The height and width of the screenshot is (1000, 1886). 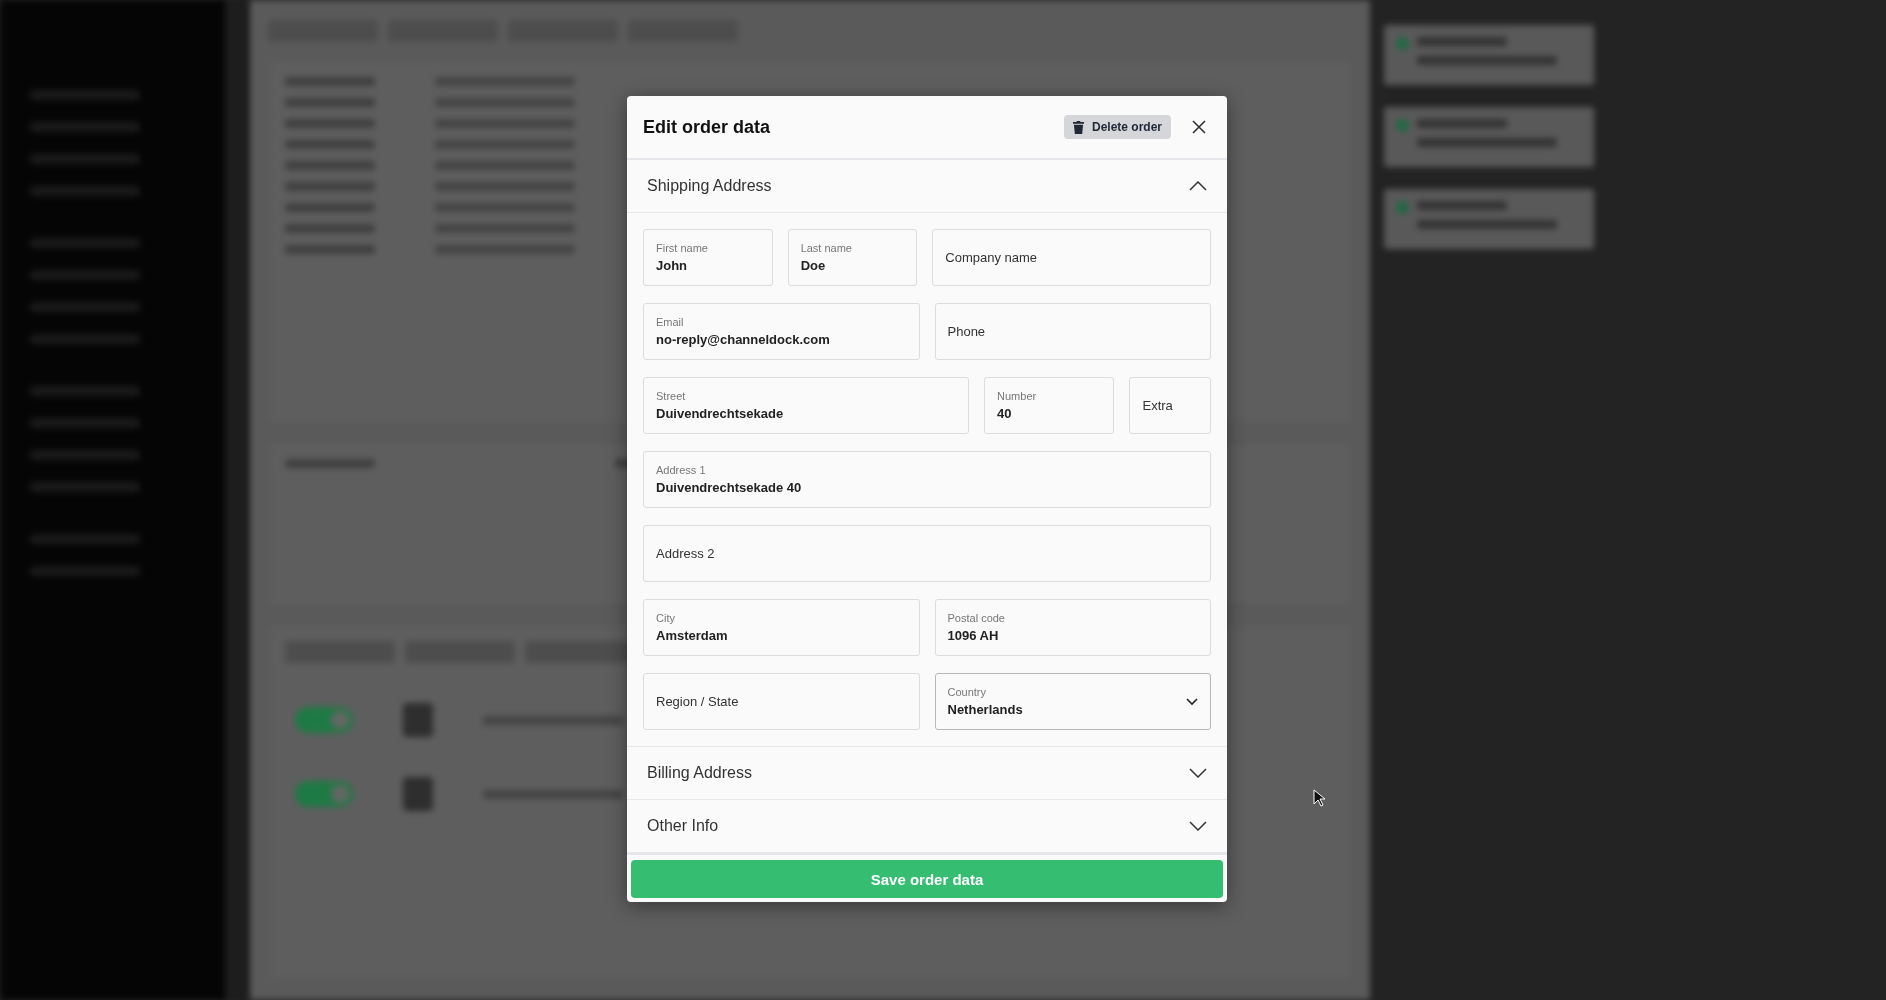 What do you see at coordinates (1198, 186) in the screenshot?
I see `chevron-up-icon` at bounding box center [1198, 186].